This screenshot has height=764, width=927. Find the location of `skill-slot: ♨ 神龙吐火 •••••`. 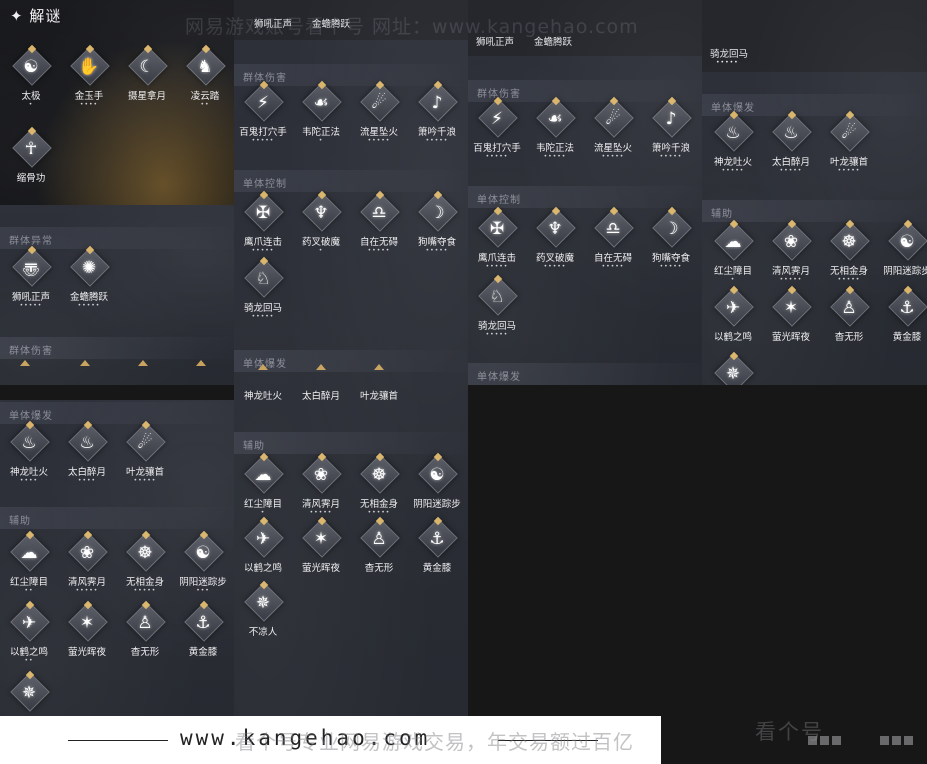

skill-slot: ♨ 神龙吐火 ••••• is located at coordinates (737, 144).